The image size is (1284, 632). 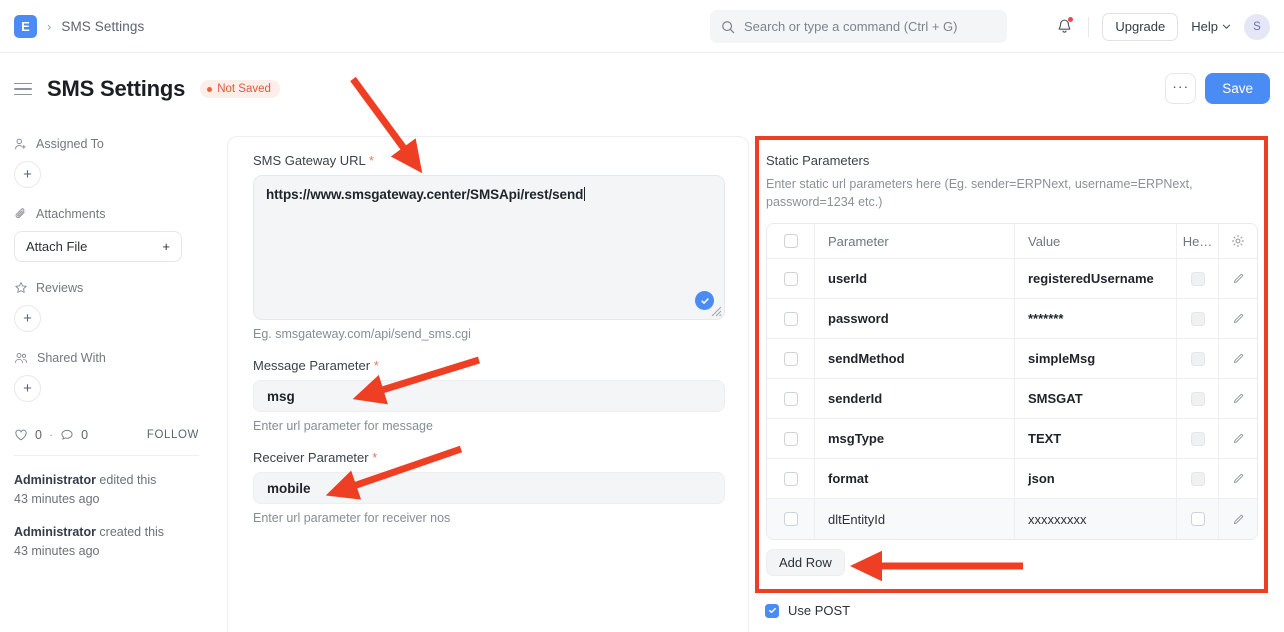 What do you see at coordinates (915, 398) in the screenshot?
I see `row-parameter: senderId` at bounding box center [915, 398].